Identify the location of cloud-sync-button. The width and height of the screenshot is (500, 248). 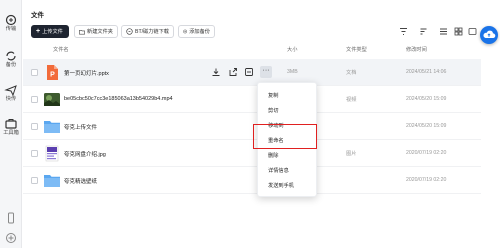
(489, 35).